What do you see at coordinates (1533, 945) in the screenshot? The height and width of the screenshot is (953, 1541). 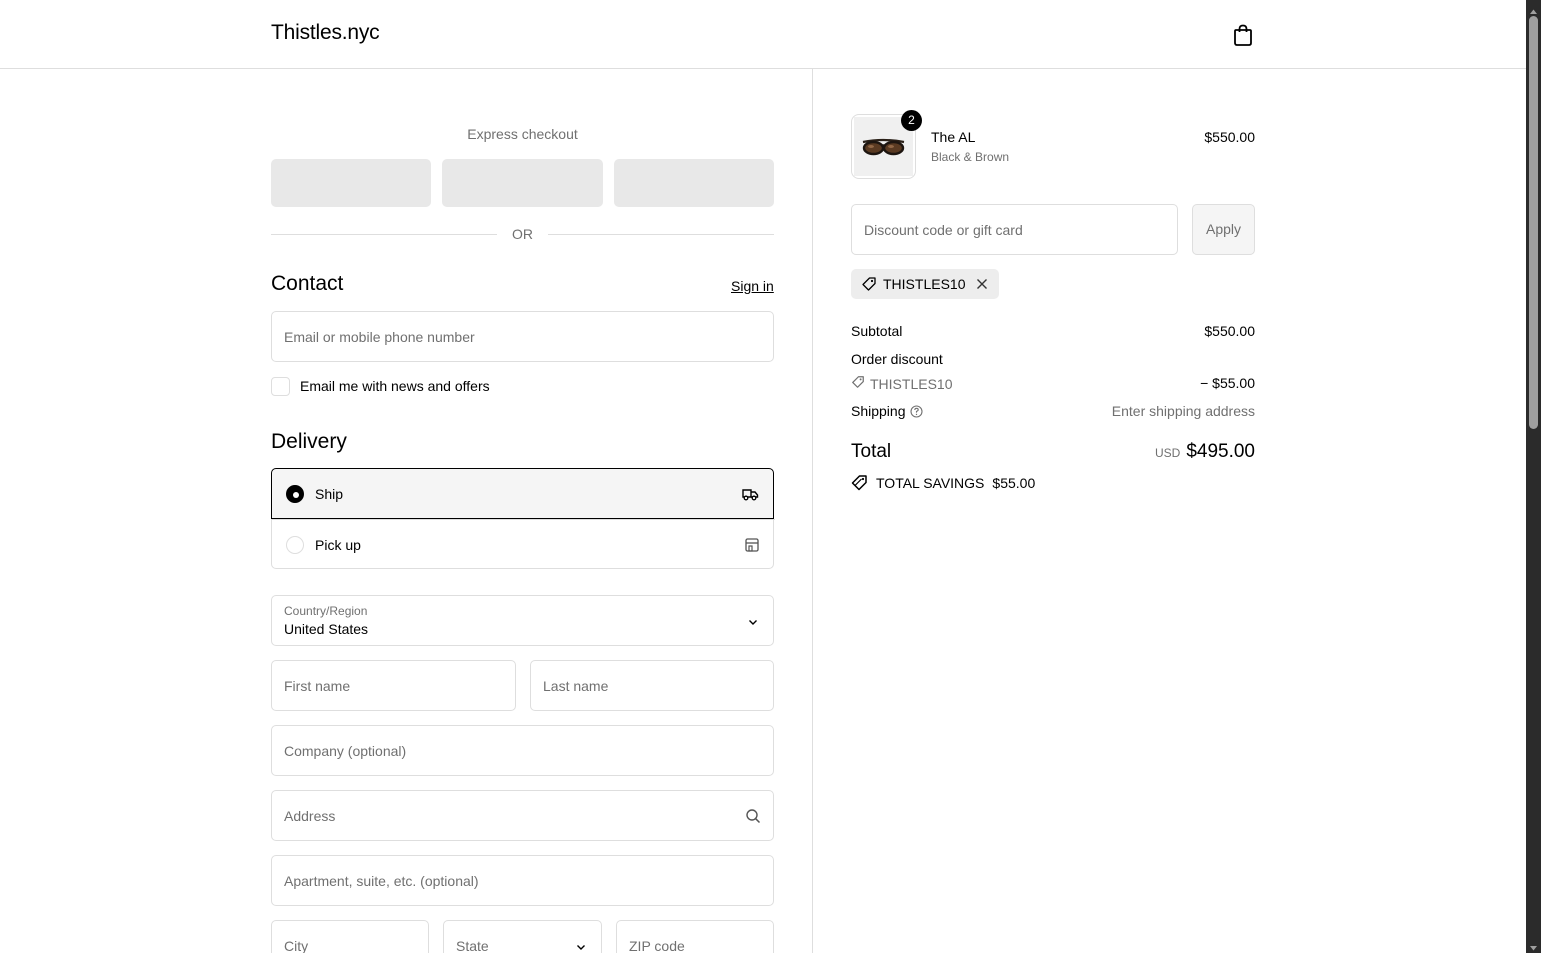 I see `scroll-down-arrow-icon` at bounding box center [1533, 945].